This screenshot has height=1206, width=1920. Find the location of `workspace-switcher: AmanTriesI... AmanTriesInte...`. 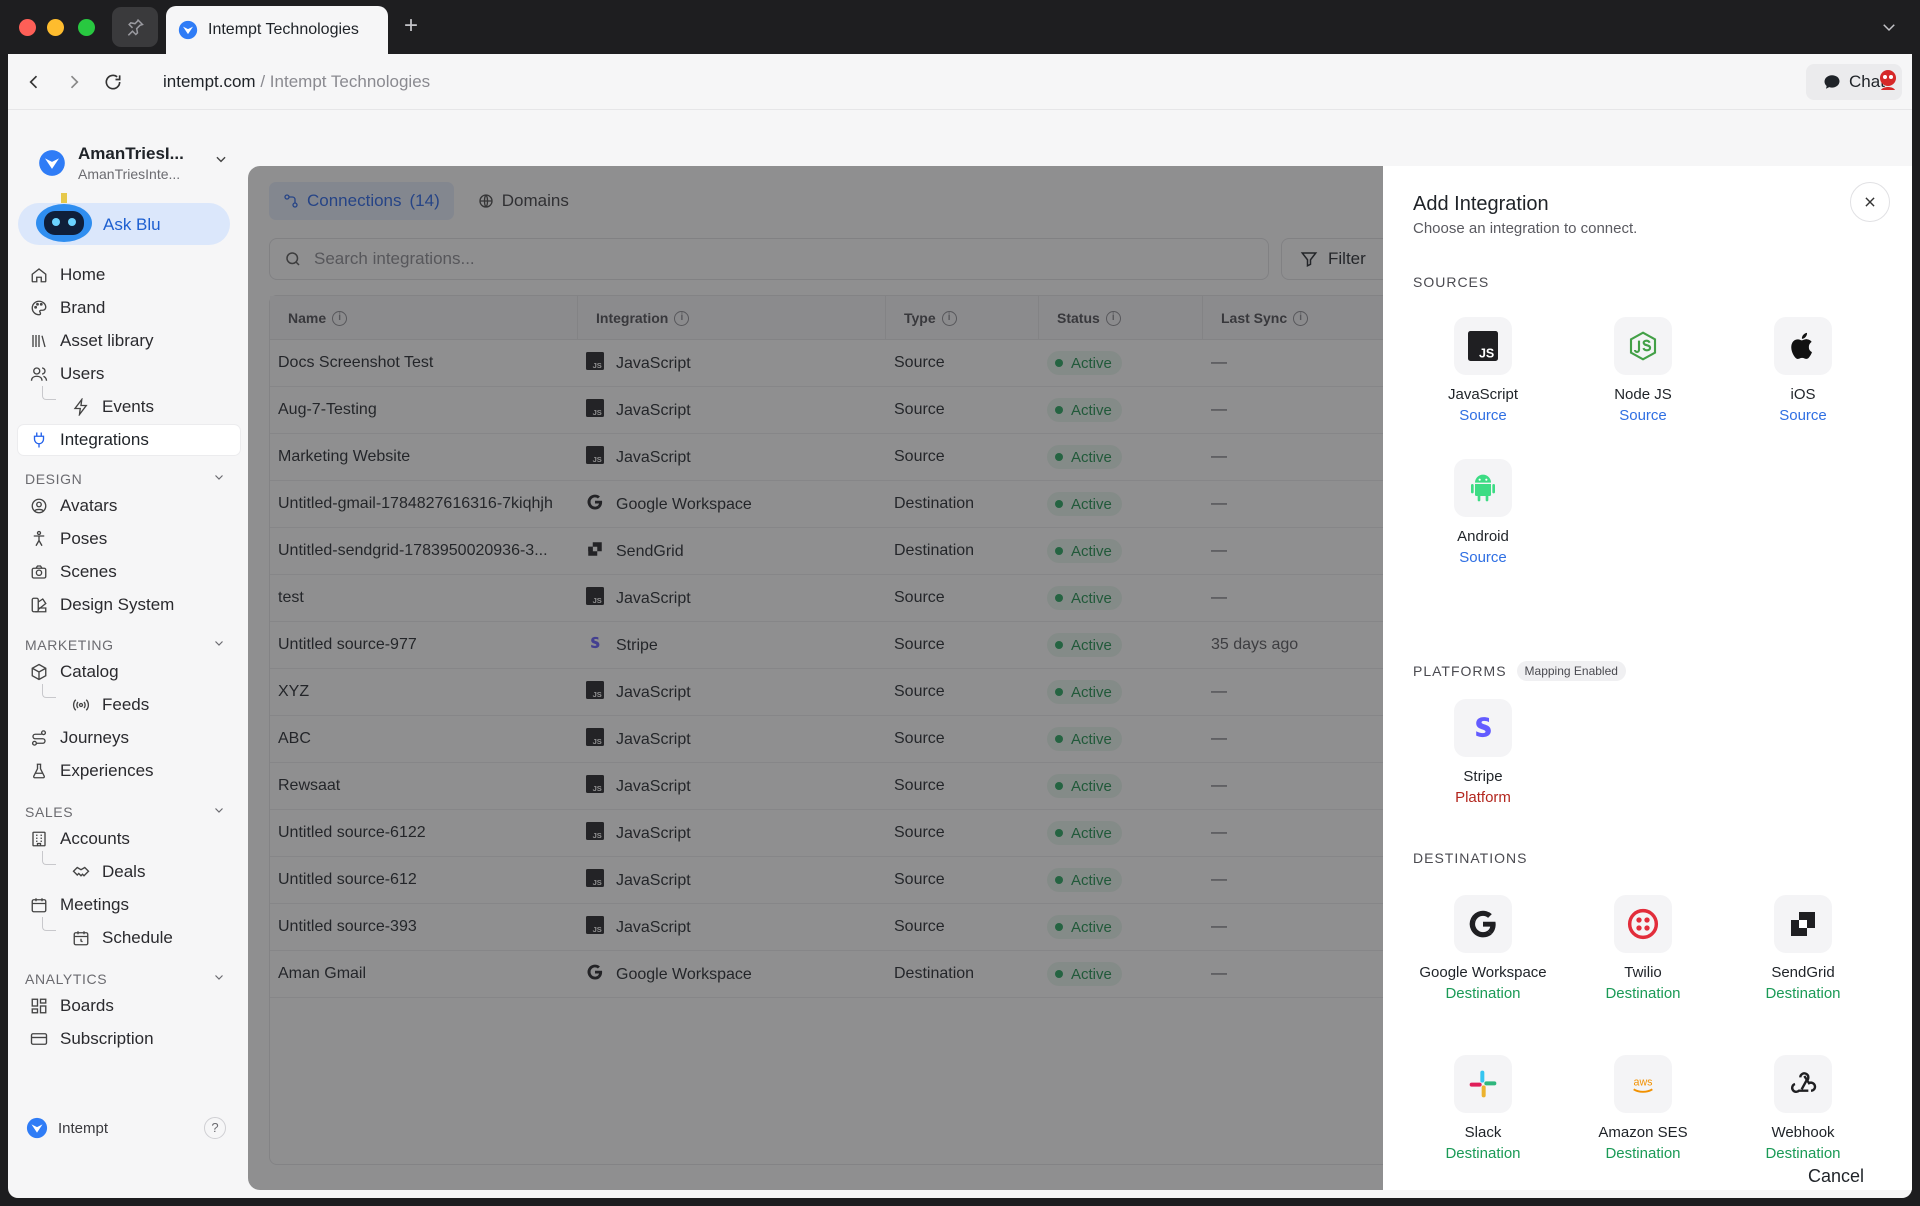

workspace-switcher: AmanTriesI... AmanTriesInte... is located at coordinates (133, 163).